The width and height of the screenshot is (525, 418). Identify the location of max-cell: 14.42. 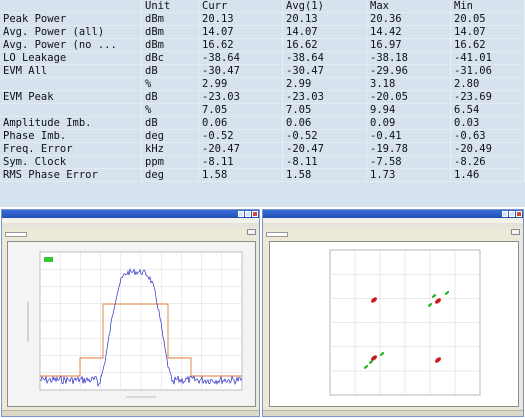
(408, 32).